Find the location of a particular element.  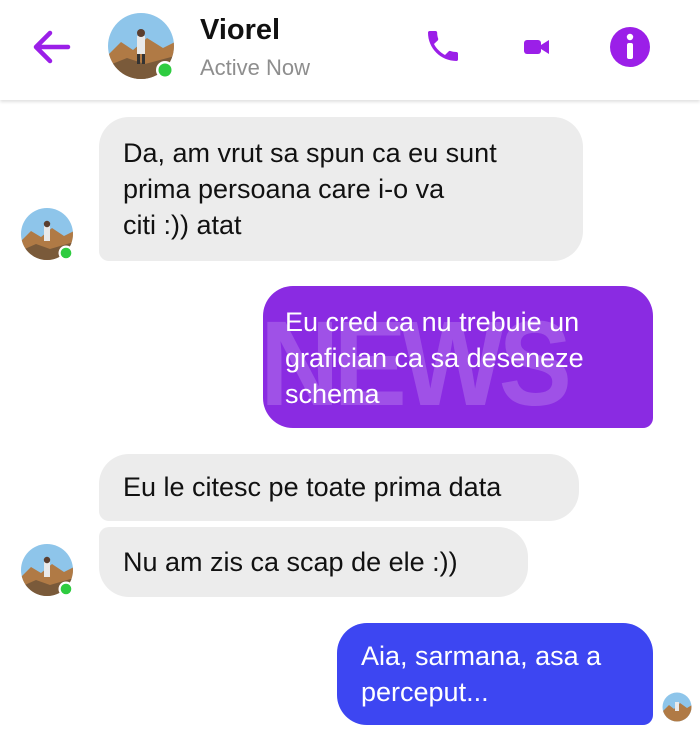

video-camera-icon is located at coordinates (537, 47).